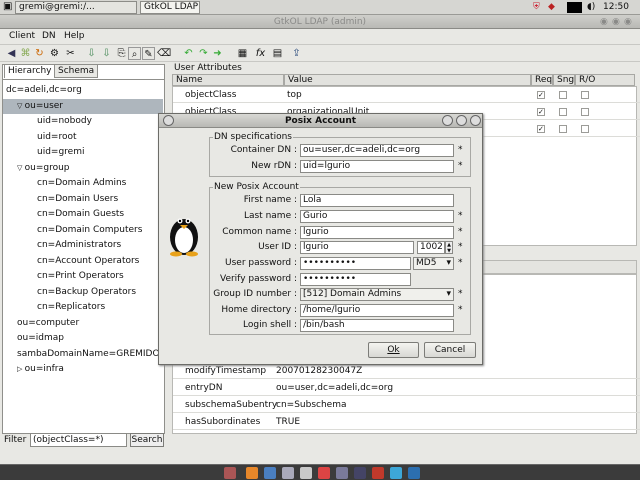 The width and height of the screenshot is (640, 480). What do you see at coordinates (475, 120) in the screenshot?
I see `dialog-close-icon` at bounding box center [475, 120].